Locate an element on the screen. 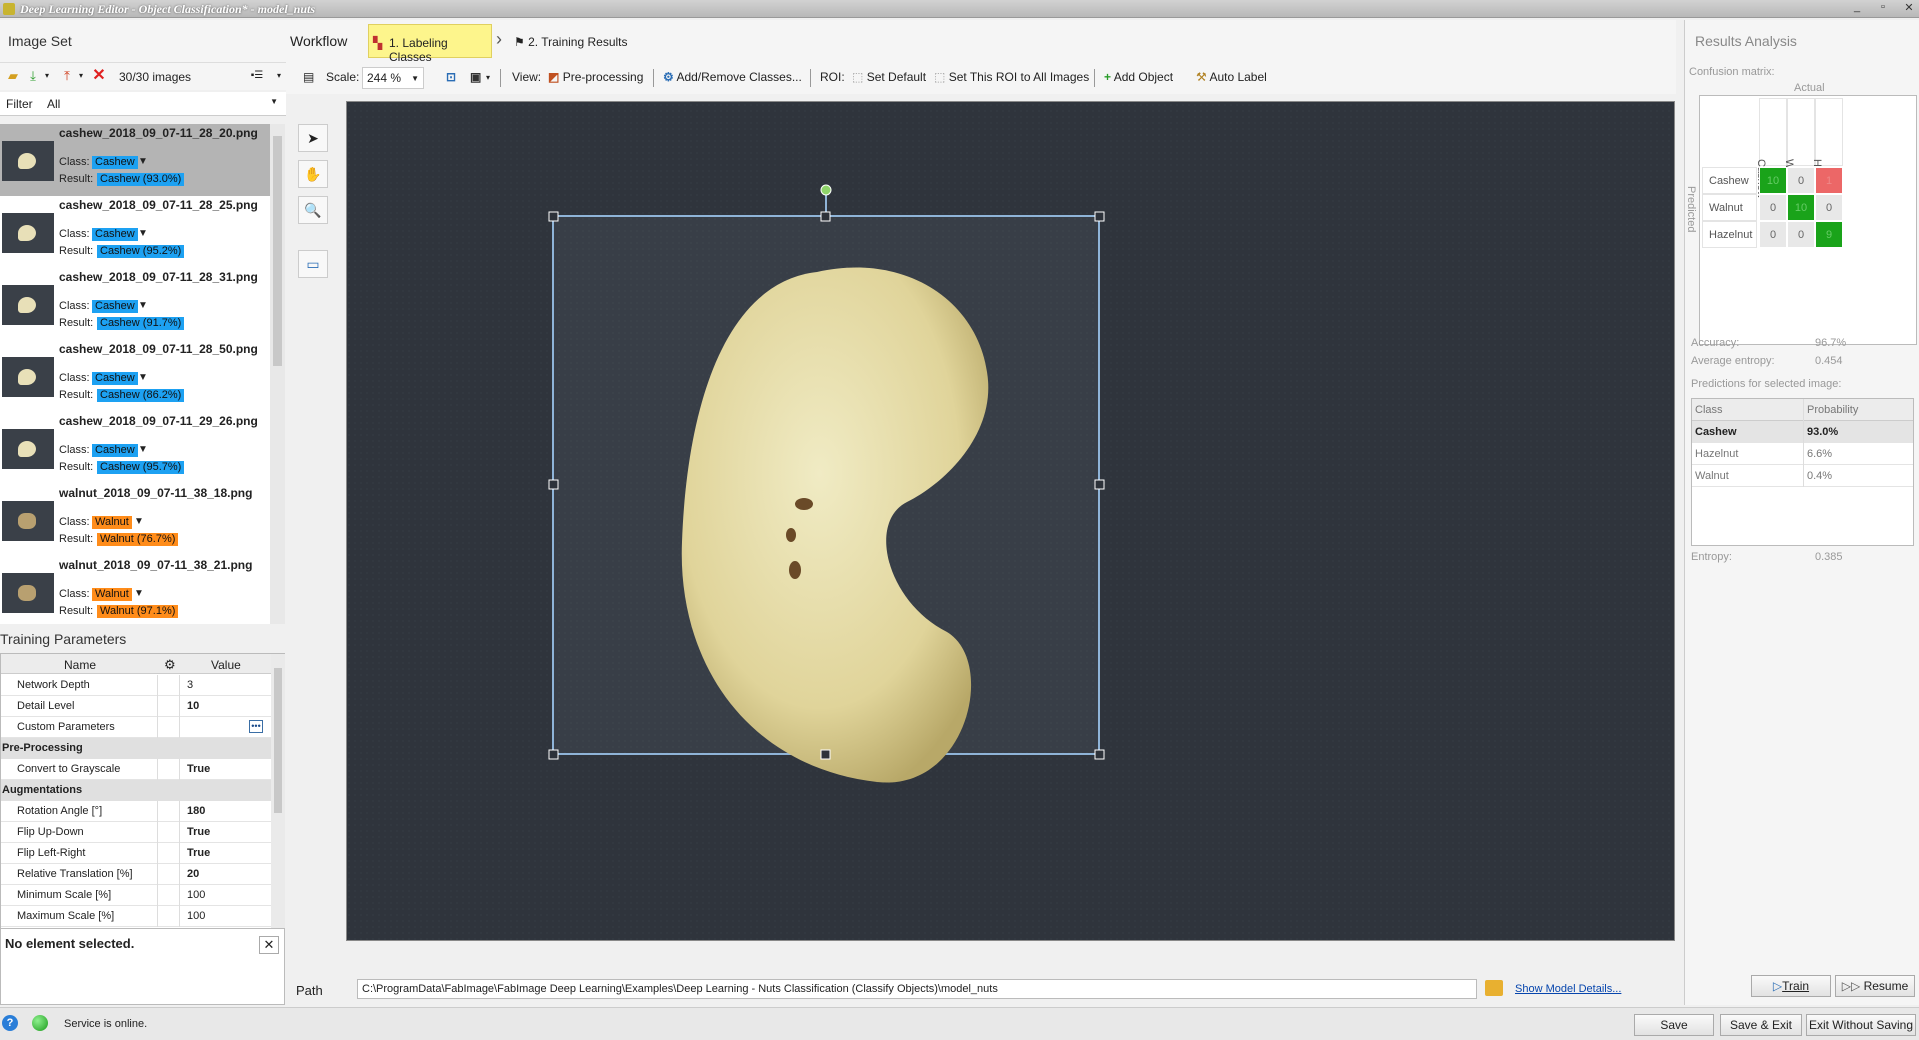  import-dropdown-icon: ▾ is located at coordinates (47, 76).